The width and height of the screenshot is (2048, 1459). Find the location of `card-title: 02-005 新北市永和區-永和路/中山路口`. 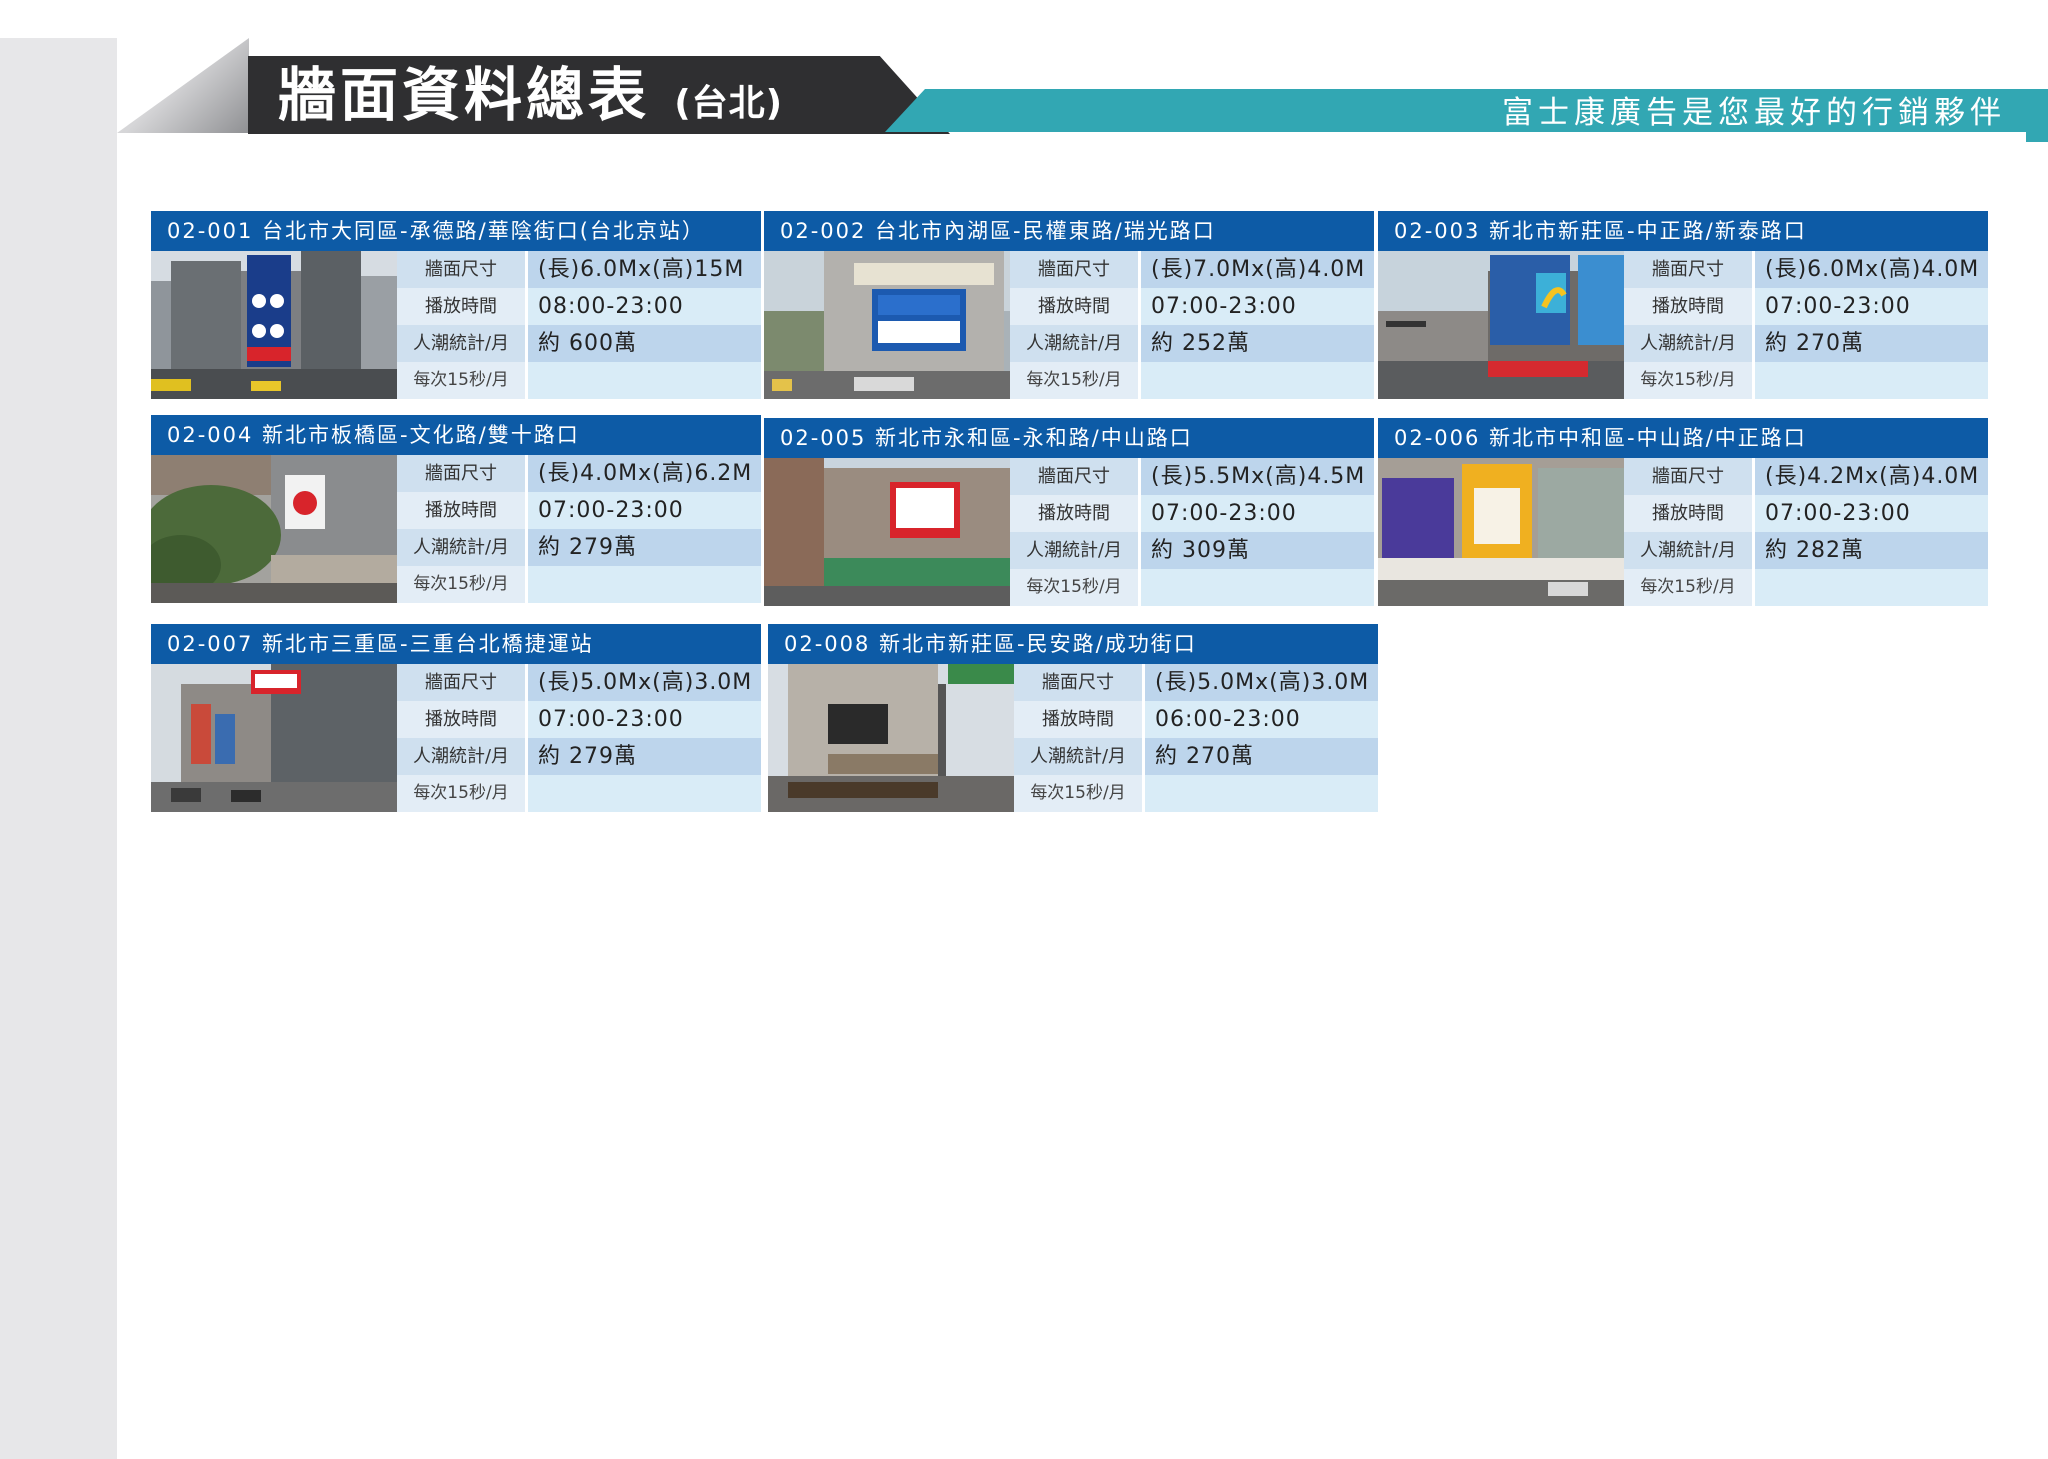

card-title: 02-005 新北市永和區-永和路/中山路口 is located at coordinates (1069, 438).